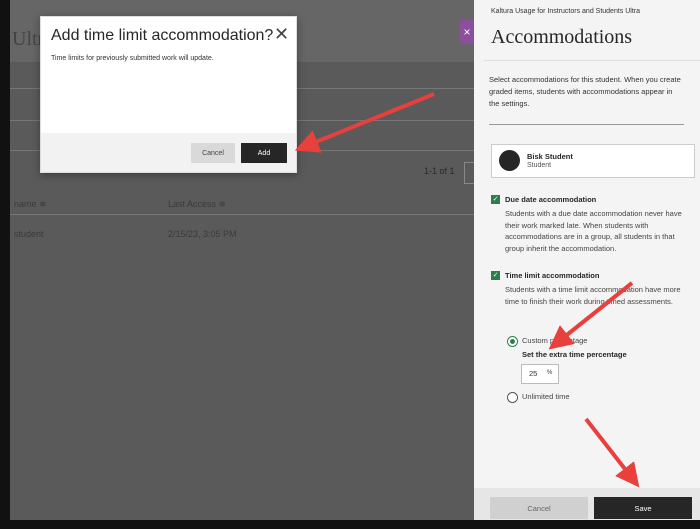  Describe the element at coordinates (612, 452) in the screenshot. I see `arrow-to-save-button` at that location.